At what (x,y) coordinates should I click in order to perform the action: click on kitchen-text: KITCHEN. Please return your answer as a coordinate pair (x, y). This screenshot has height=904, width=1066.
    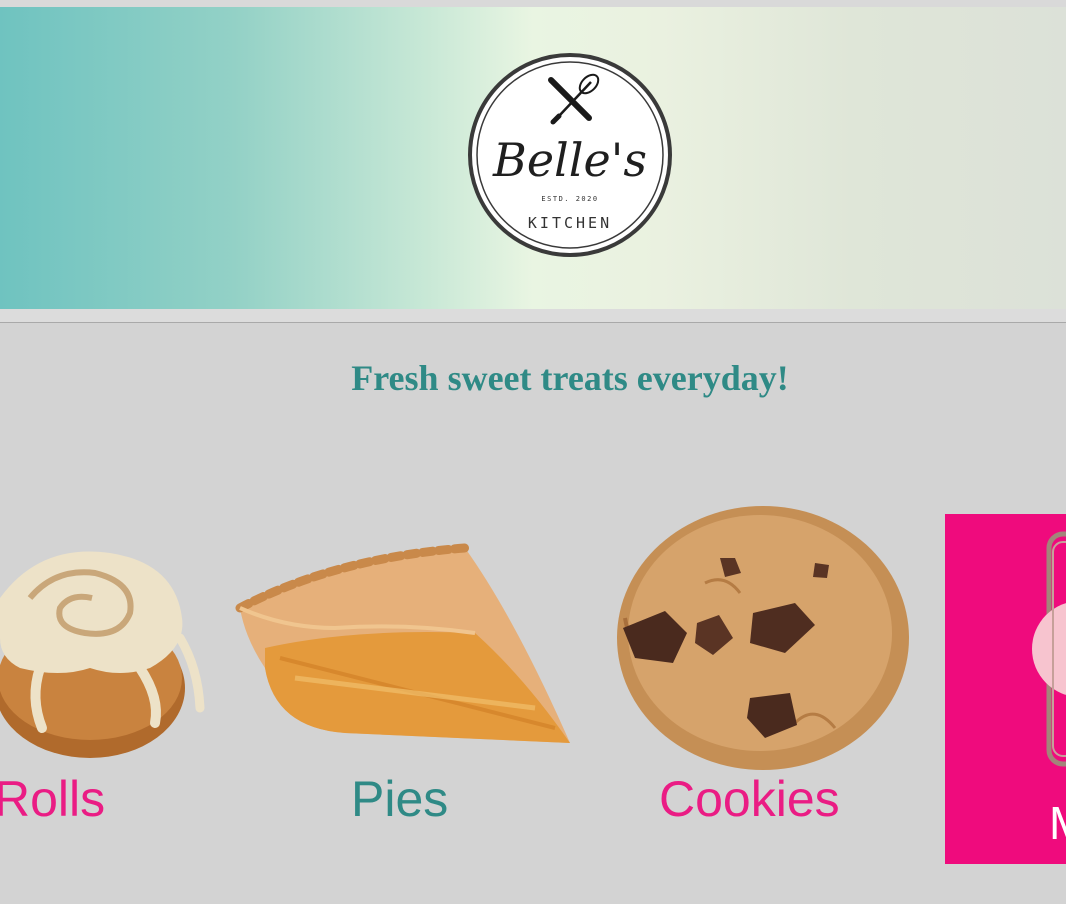
    Looking at the image, I should click on (570, 223).